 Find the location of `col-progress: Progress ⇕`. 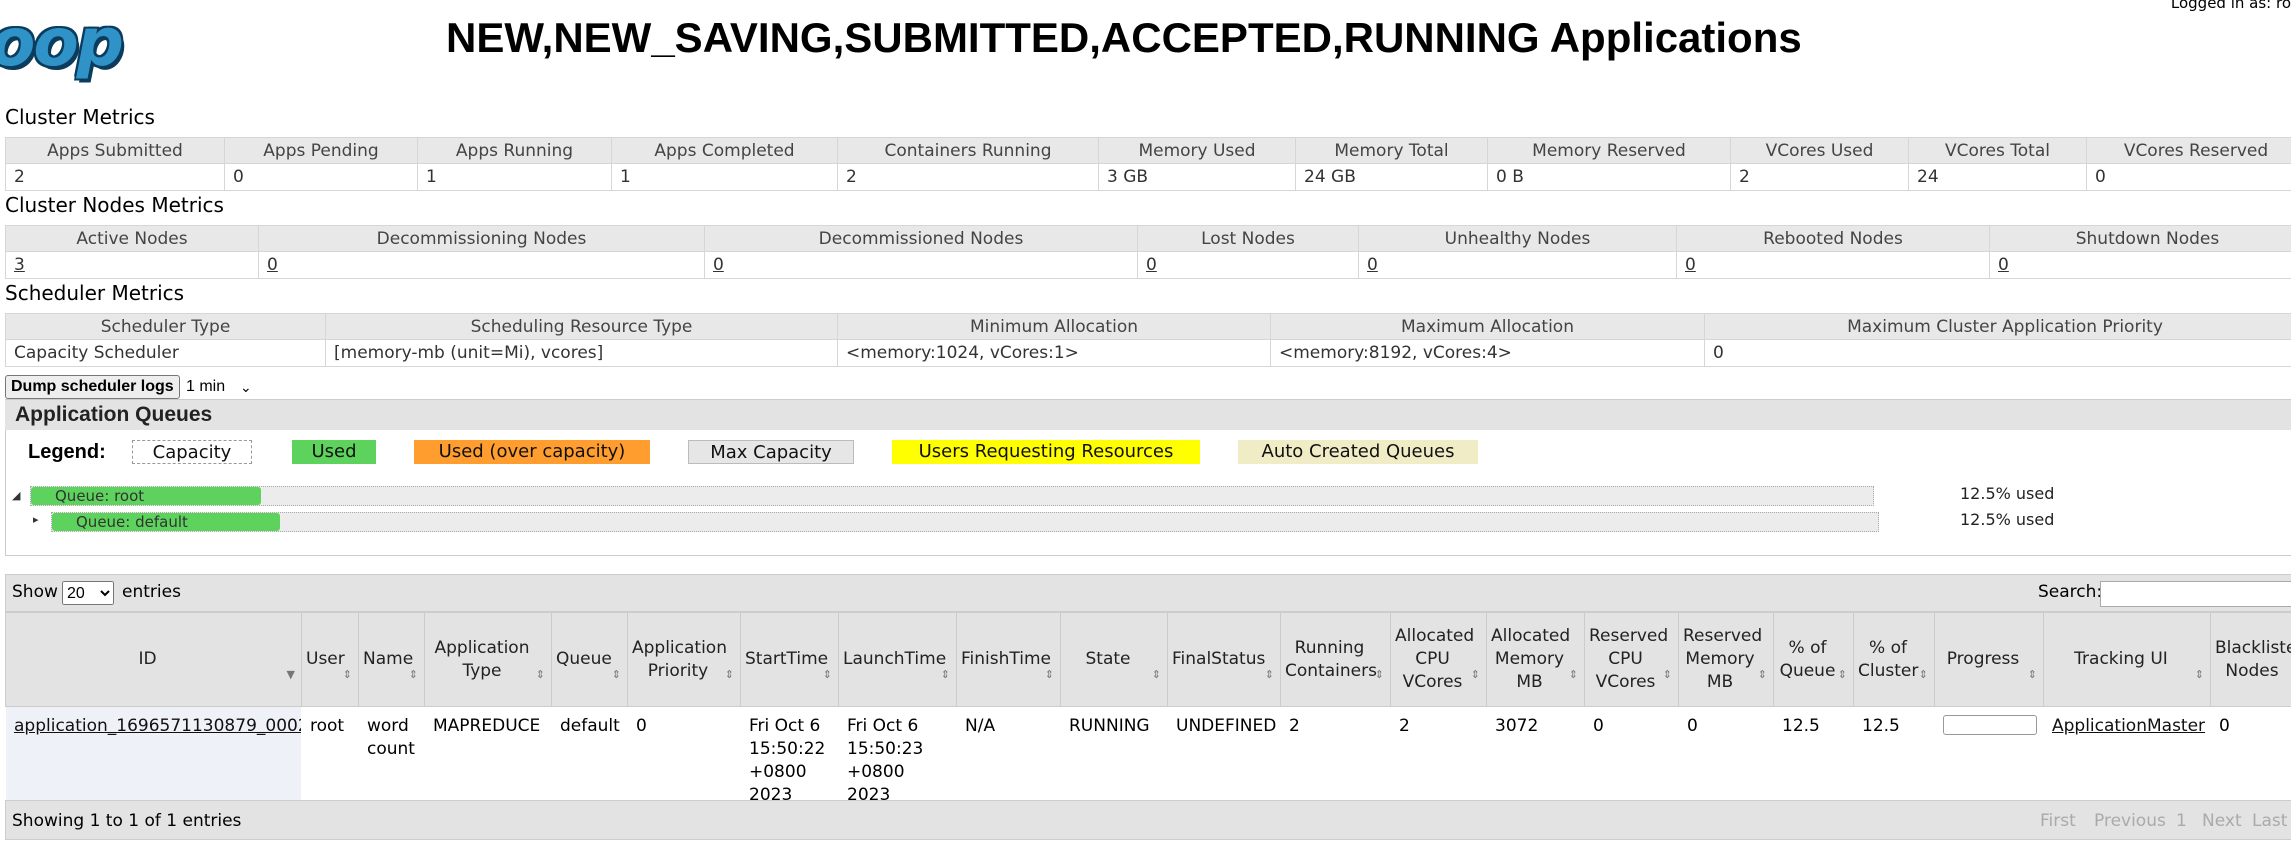

col-progress: Progress ⇕ is located at coordinates (1989, 659).